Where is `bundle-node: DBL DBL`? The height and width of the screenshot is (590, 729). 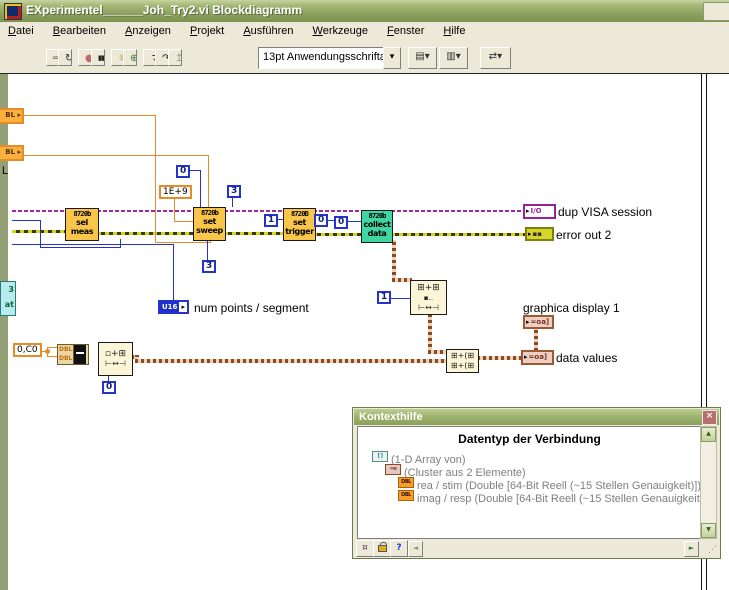
bundle-node: DBL DBL is located at coordinates (73, 354).